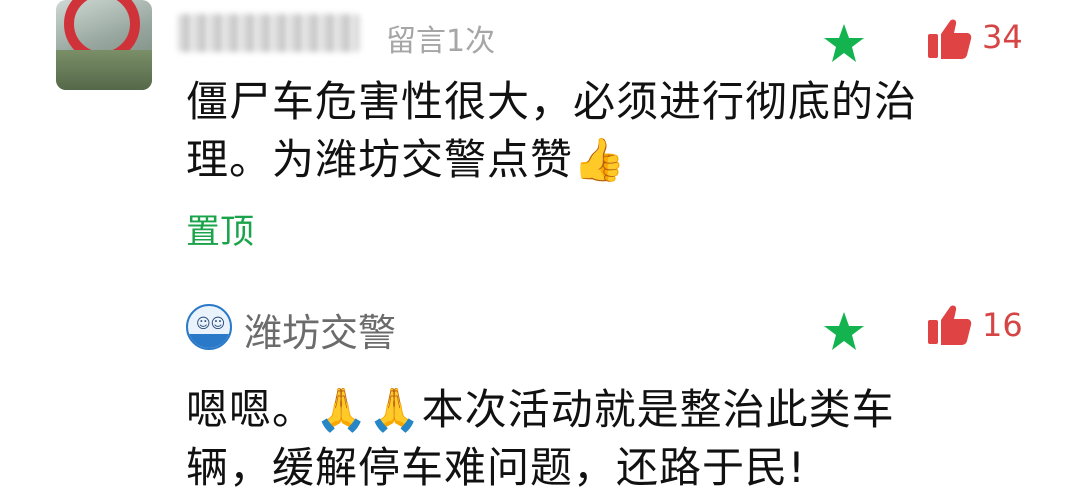 The image size is (1080, 498). What do you see at coordinates (220, 228) in the screenshot?
I see `pin-label: 置顶` at bounding box center [220, 228].